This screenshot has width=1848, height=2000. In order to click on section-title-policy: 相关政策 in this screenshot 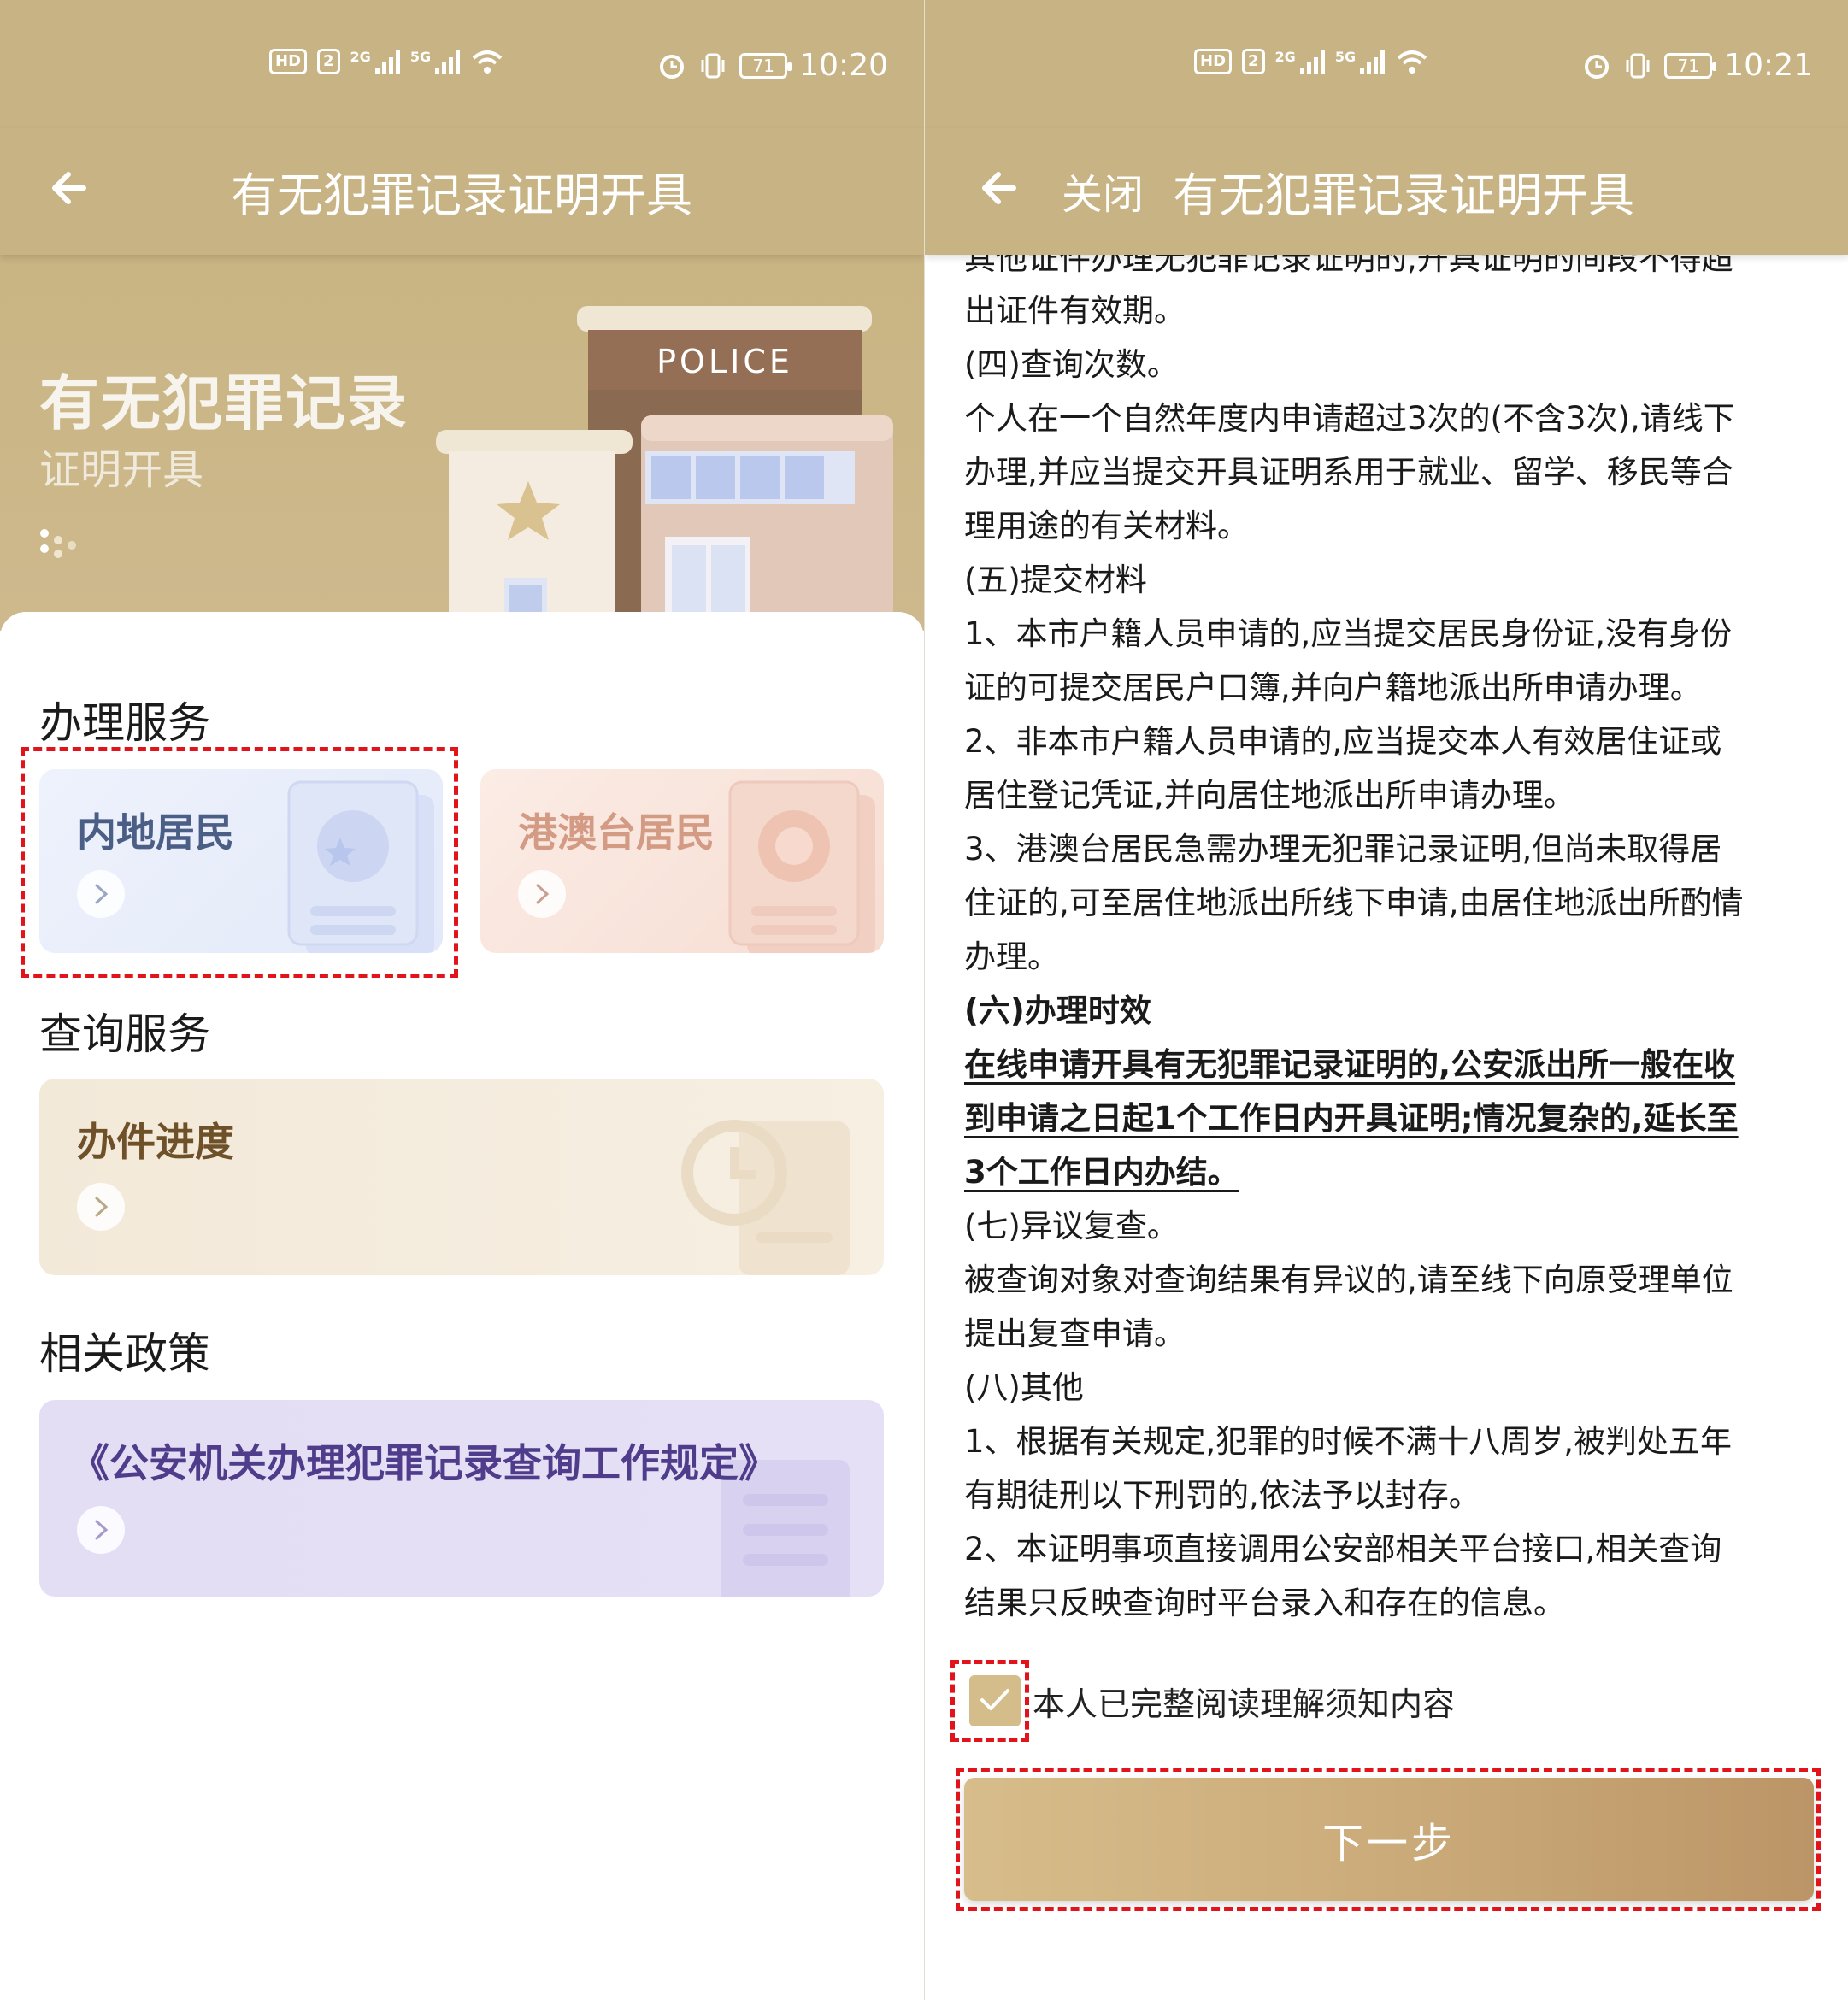, I will do `click(125, 1354)`.